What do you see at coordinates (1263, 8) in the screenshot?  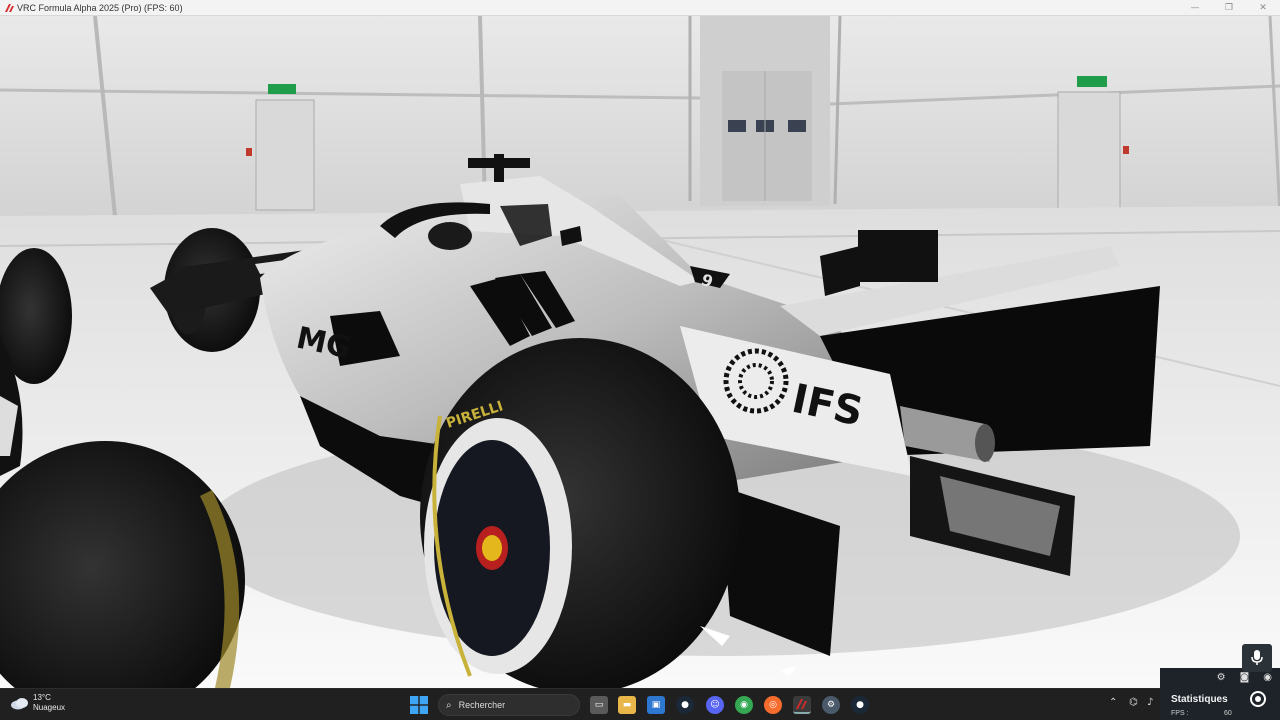 I see `close-button: ✕` at bounding box center [1263, 8].